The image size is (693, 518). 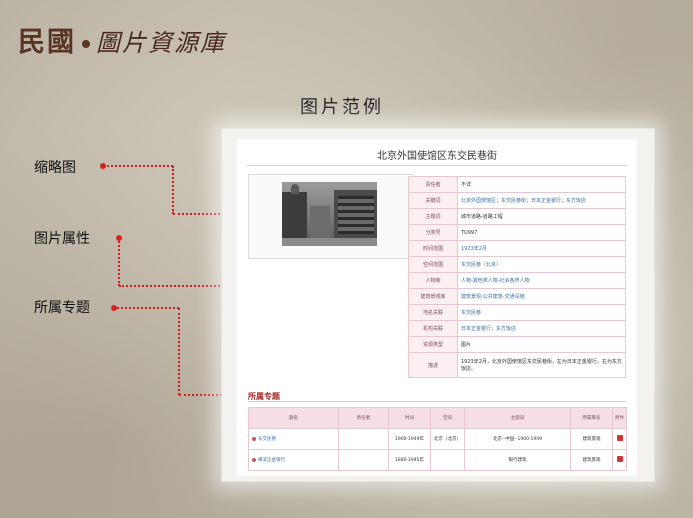 I want to click on attr-row: 建筑景观库 建筑景观-公共建筑-交通设施, so click(x=517, y=296).